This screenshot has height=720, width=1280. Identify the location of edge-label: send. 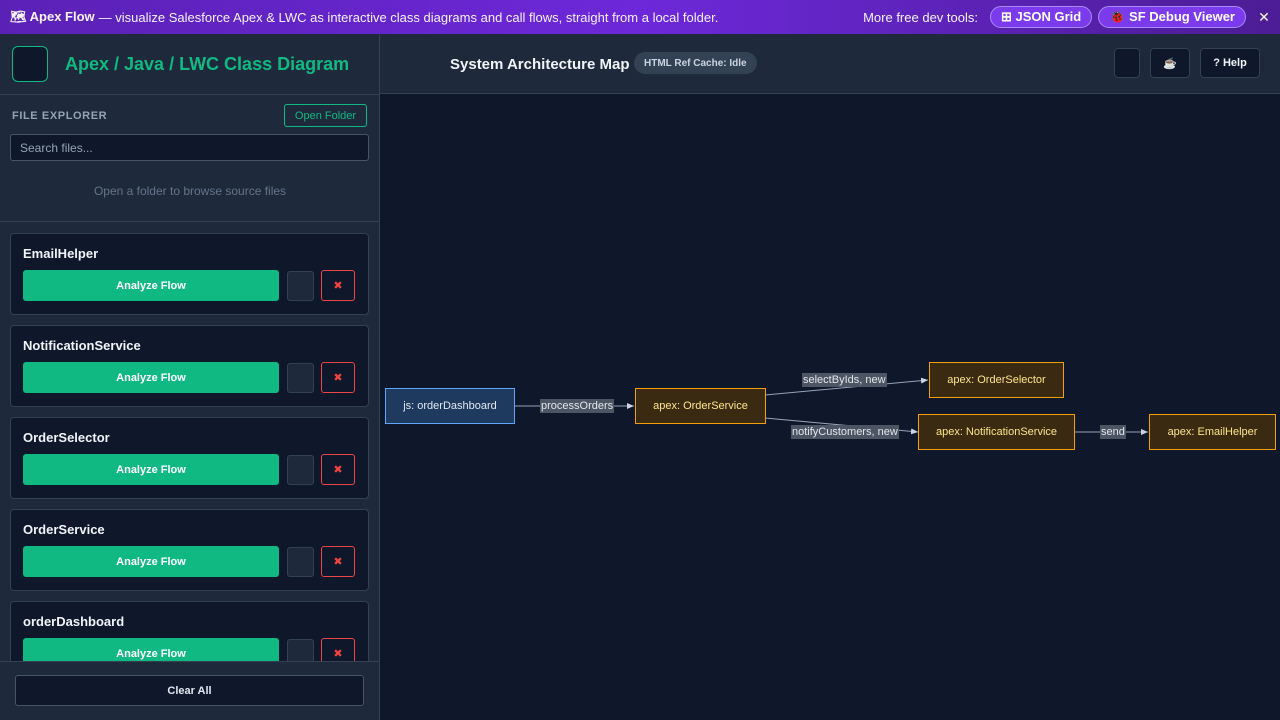
(1113, 432).